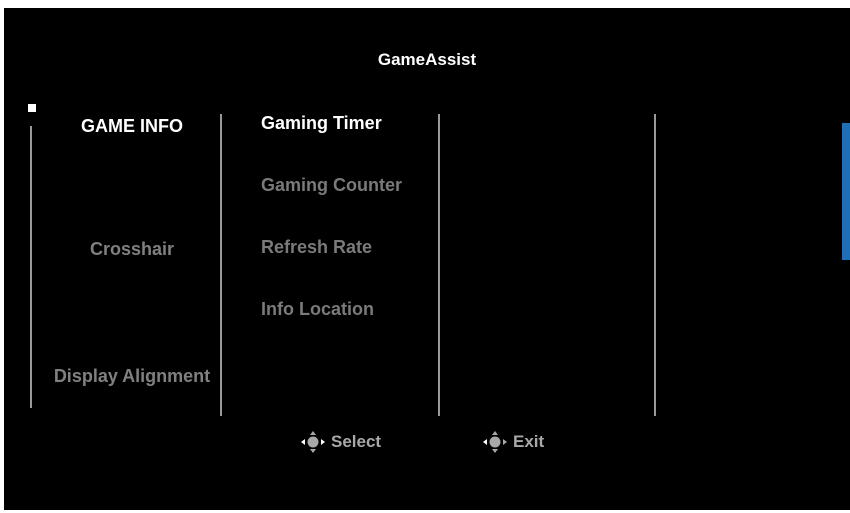 The width and height of the screenshot is (850, 513). I want to click on exit-label: Exit, so click(529, 441).